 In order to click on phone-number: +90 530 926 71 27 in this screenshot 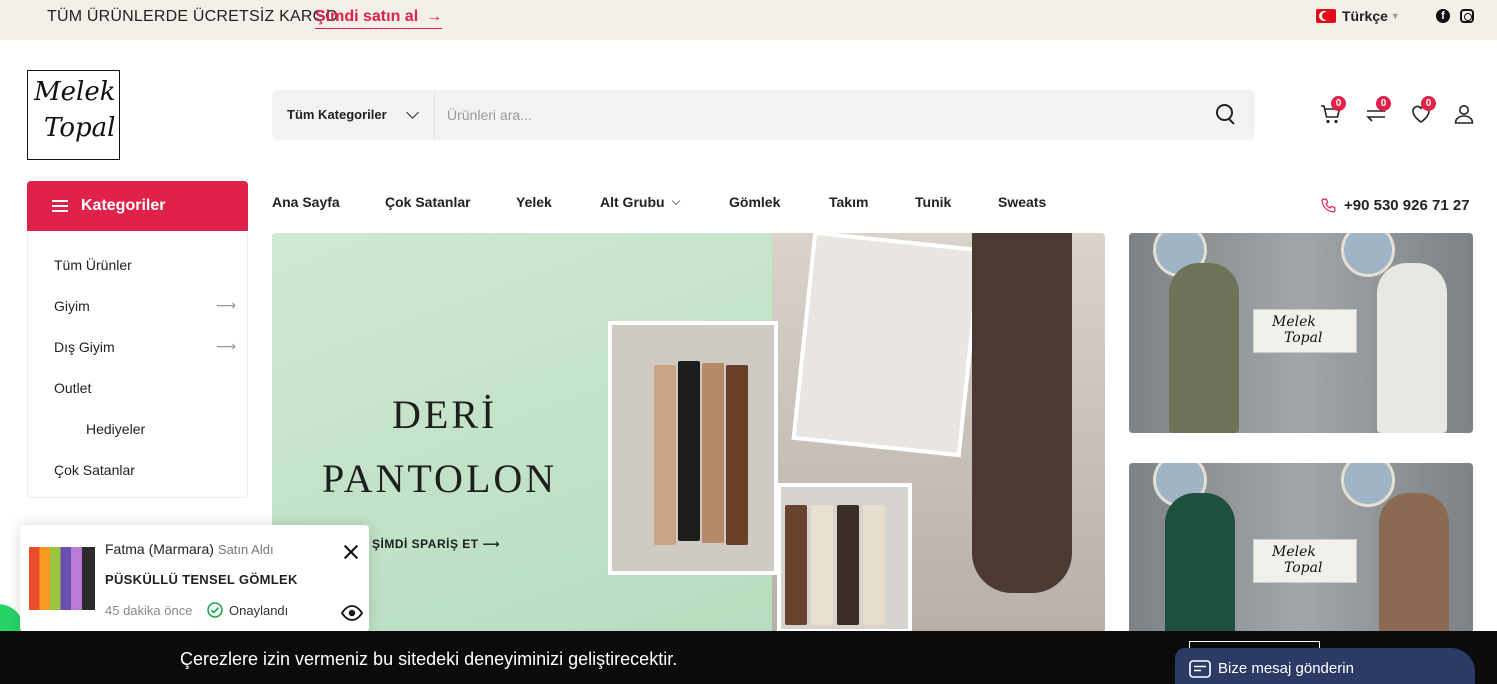, I will do `click(1395, 205)`.